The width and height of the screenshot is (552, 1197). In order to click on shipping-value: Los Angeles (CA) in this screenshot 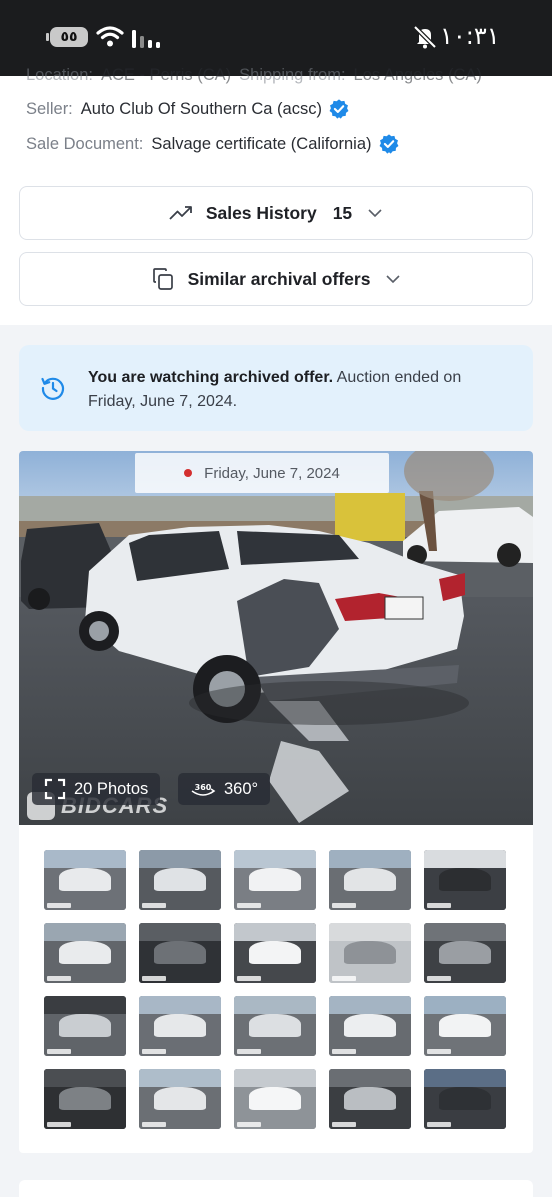, I will do `click(417, 75)`.